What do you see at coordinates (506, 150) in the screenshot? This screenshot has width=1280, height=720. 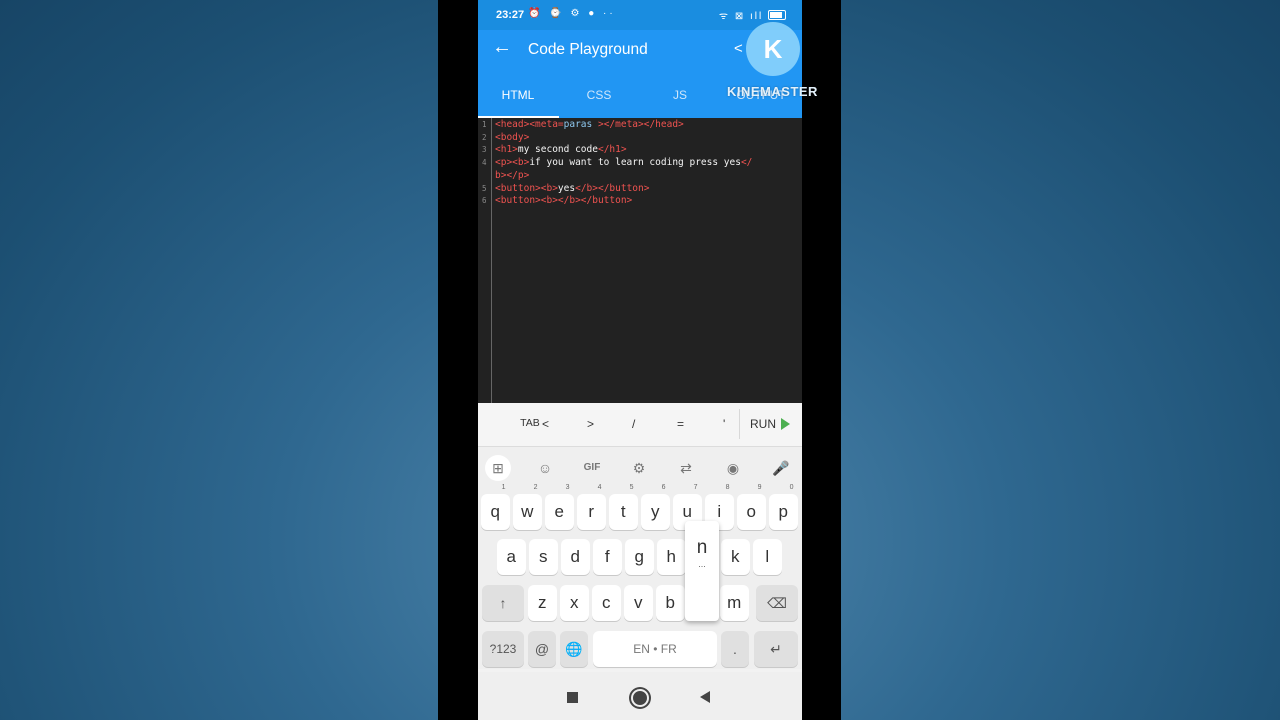 I see `code-token: <h1>` at bounding box center [506, 150].